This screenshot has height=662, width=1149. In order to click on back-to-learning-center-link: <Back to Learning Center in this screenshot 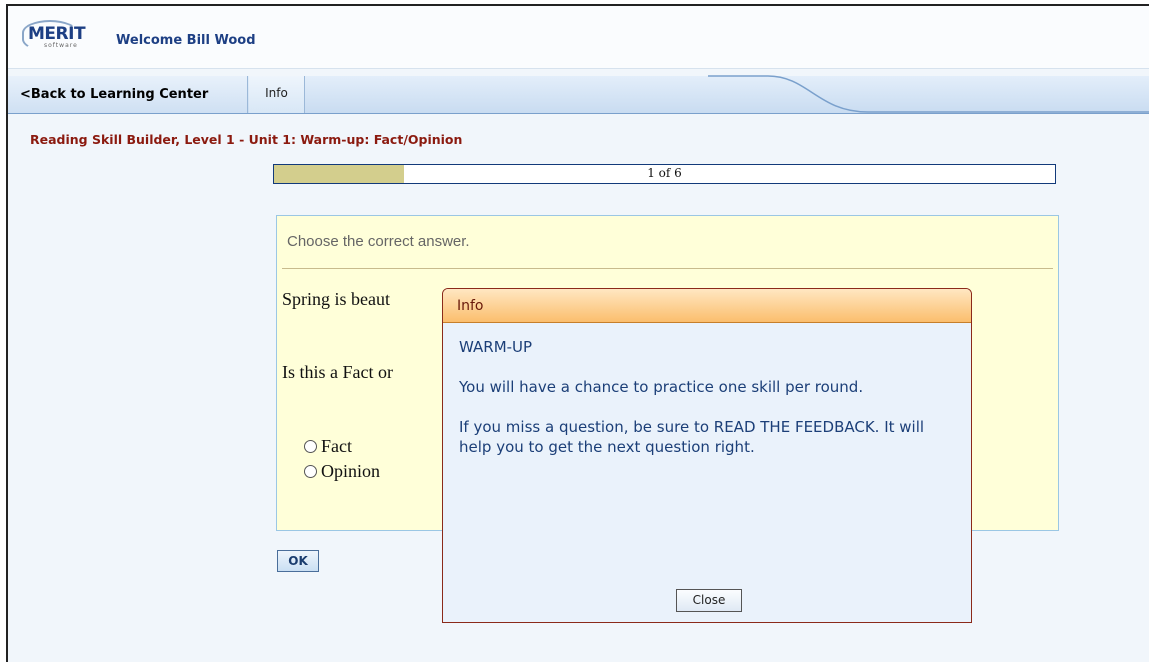, I will do `click(128, 94)`.